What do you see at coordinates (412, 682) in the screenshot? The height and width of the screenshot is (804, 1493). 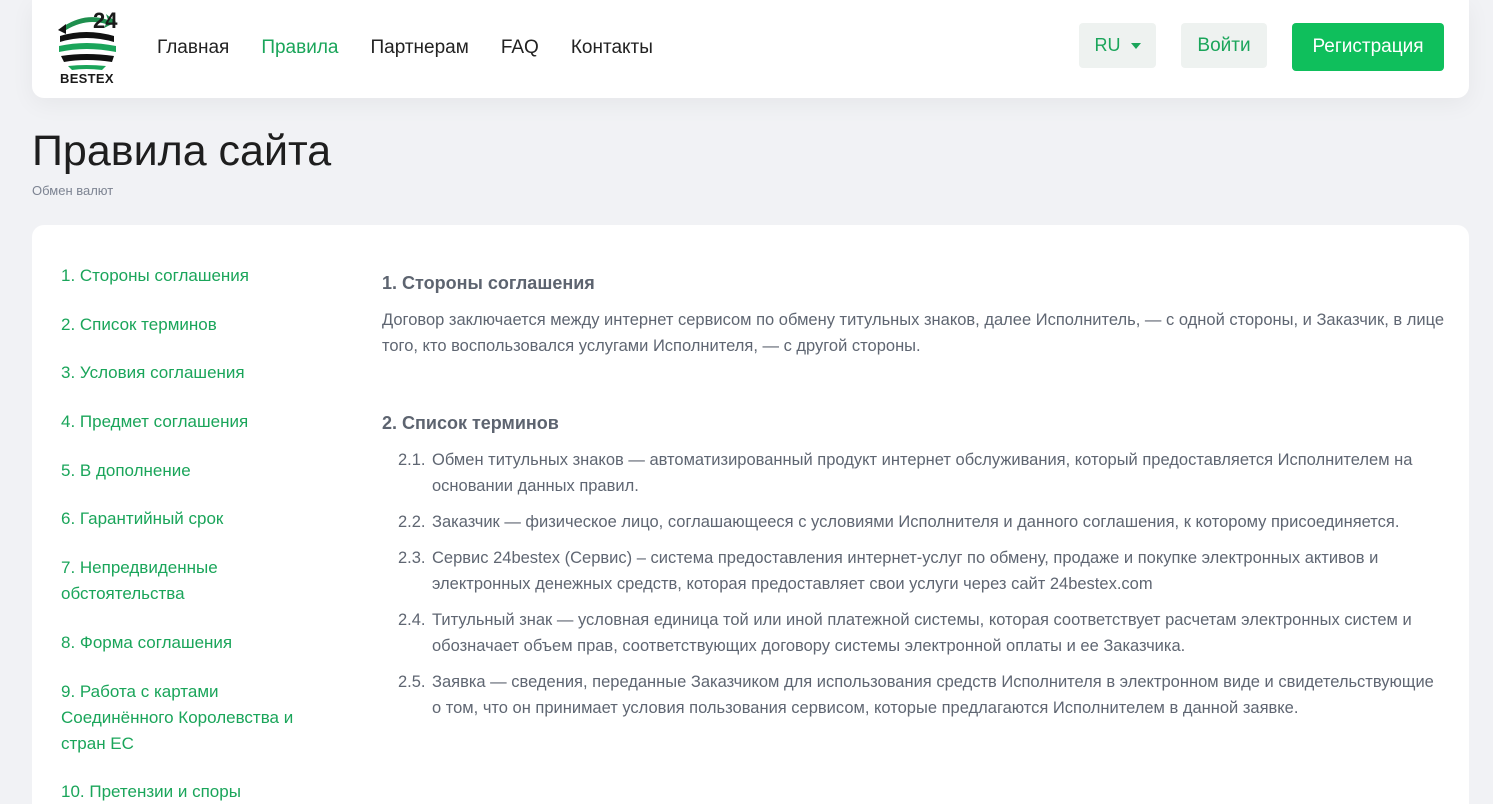 I see `term-number: 2.5.` at bounding box center [412, 682].